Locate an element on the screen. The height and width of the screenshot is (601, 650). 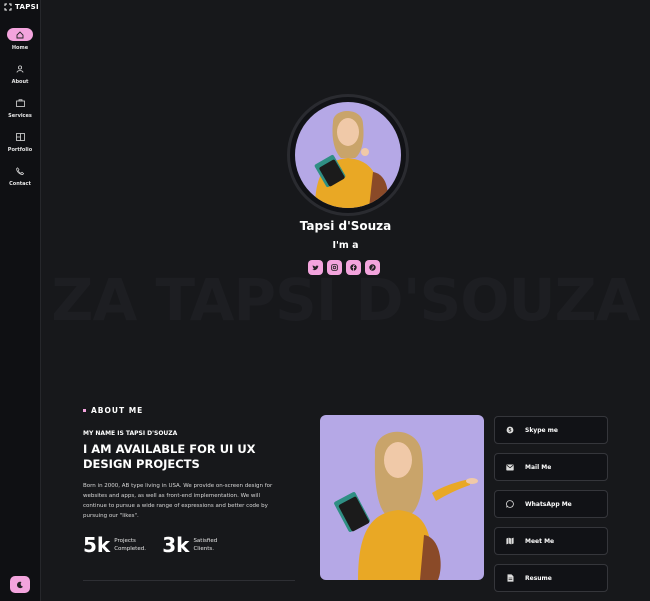
svg-text: S is located at coordinates (509, 431).